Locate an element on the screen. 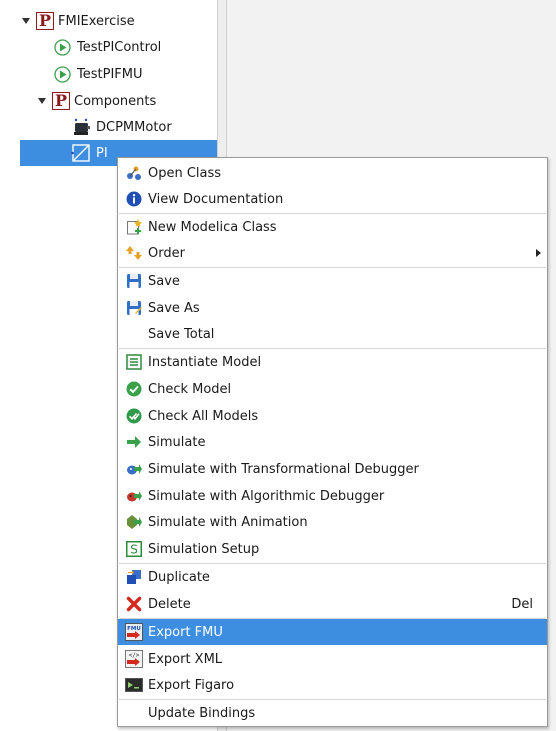 The height and width of the screenshot is (731, 556). open-class-icon is located at coordinates (134, 173).